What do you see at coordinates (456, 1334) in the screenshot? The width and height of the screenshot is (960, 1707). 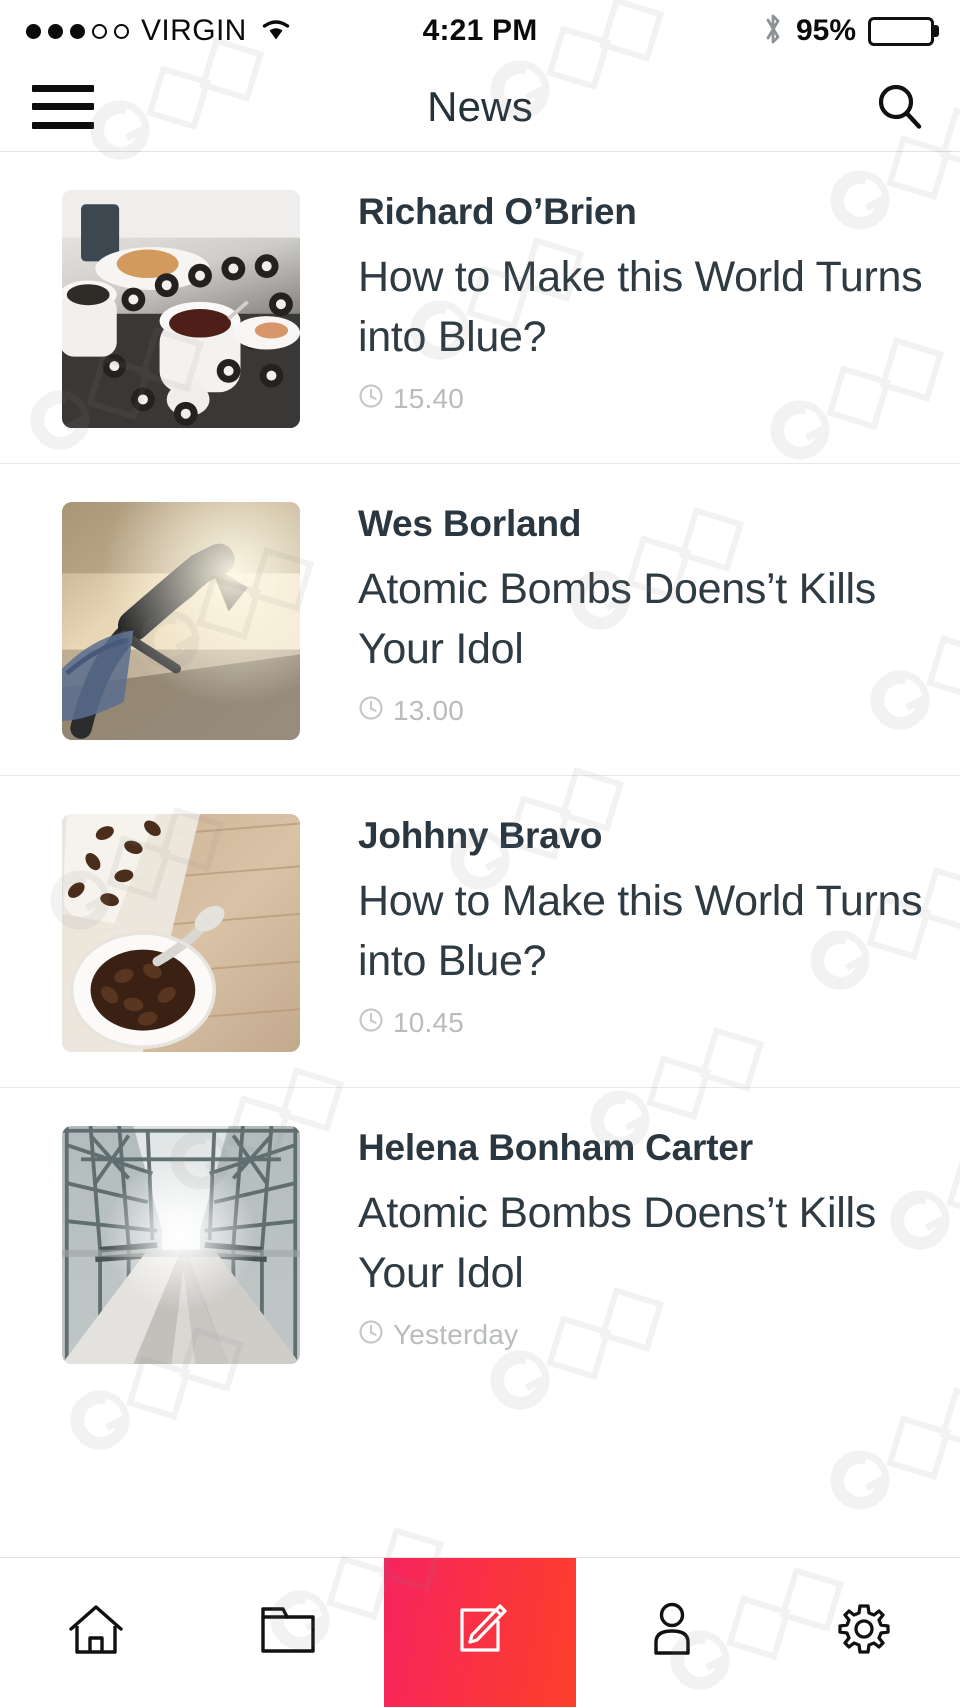 I see `article-timestamp: Yesterday` at bounding box center [456, 1334].